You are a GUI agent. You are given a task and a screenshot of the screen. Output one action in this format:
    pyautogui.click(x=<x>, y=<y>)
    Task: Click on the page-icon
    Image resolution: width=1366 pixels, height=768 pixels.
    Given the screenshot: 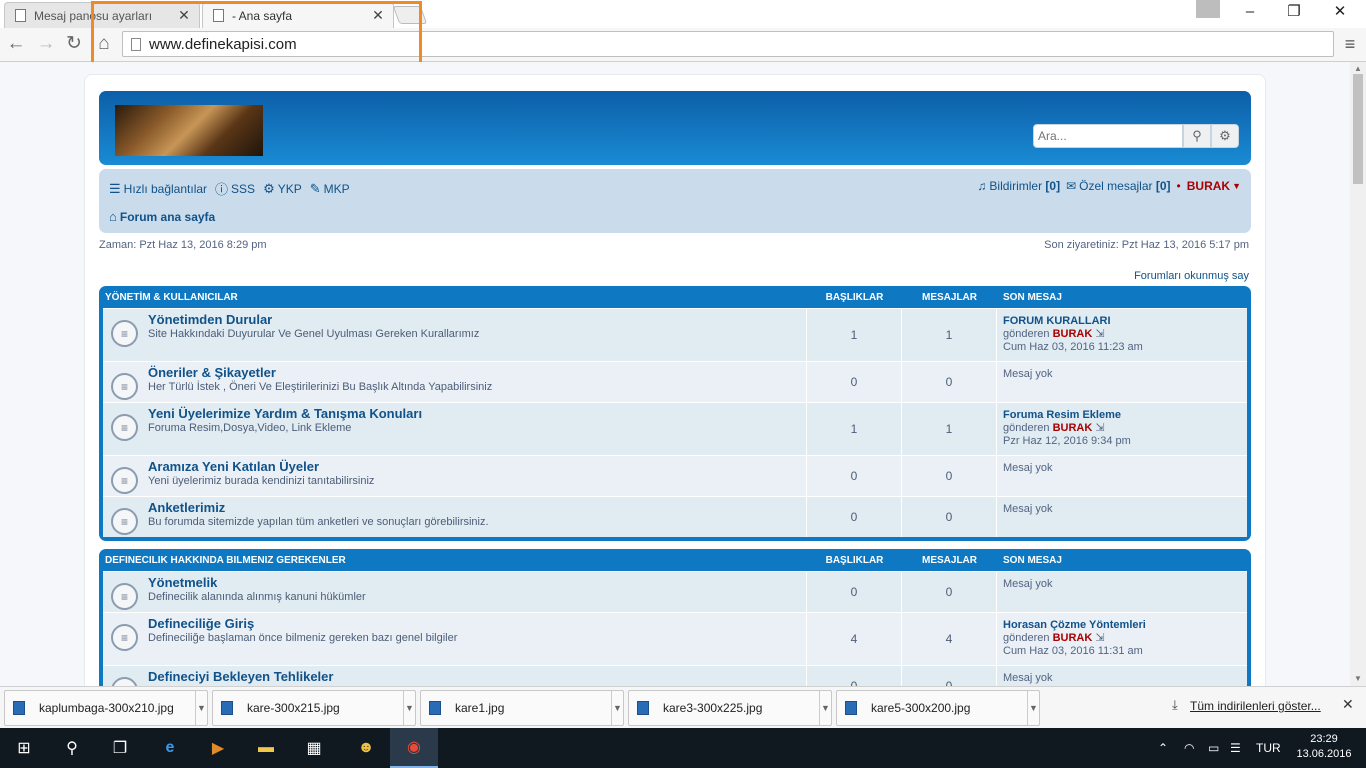 What is the action you would take?
    pyautogui.click(x=218, y=15)
    